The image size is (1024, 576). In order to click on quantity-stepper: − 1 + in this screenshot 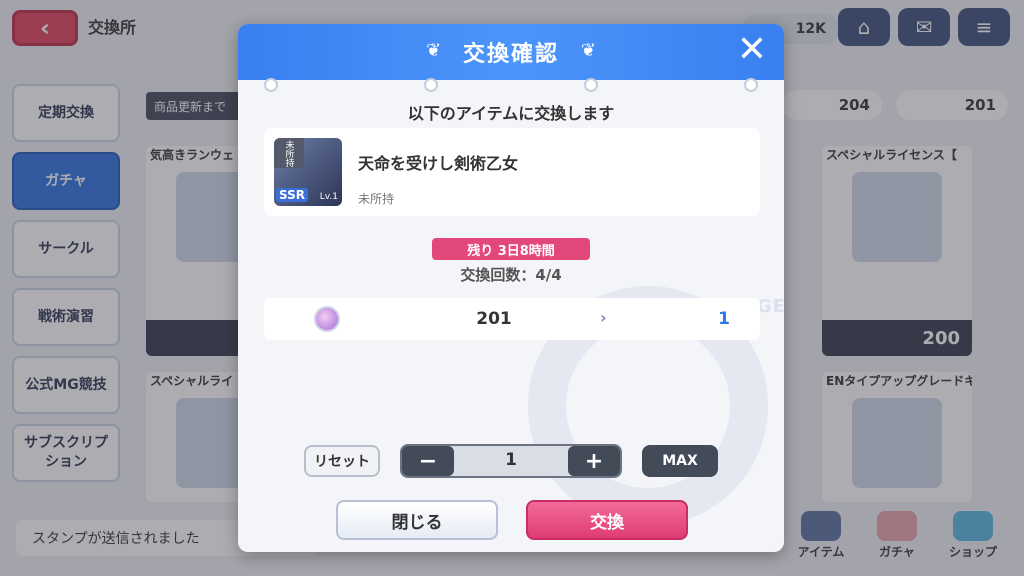, I will do `click(511, 461)`.